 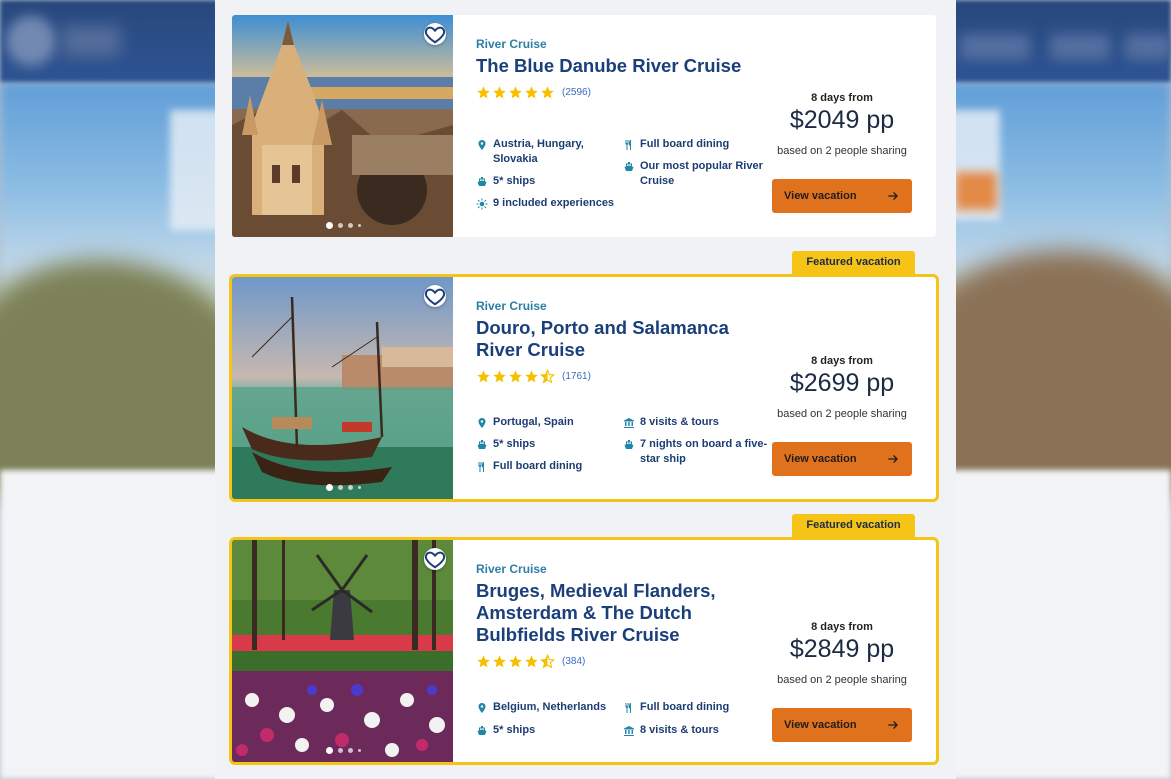 What do you see at coordinates (842, 649) in the screenshot?
I see `price: $2849 pp` at bounding box center [842, 649].